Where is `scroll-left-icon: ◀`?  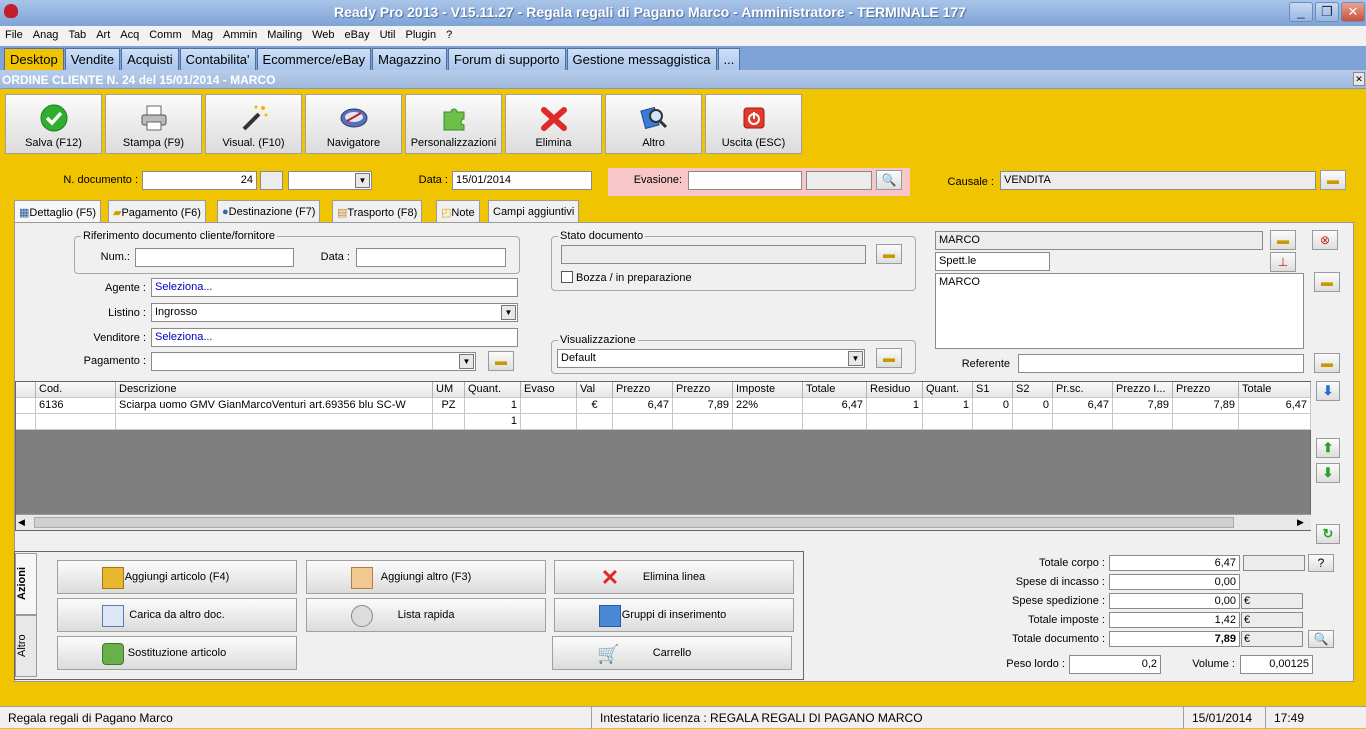 scroll-left-icon: ◀ is located at coordinates (21, 522).